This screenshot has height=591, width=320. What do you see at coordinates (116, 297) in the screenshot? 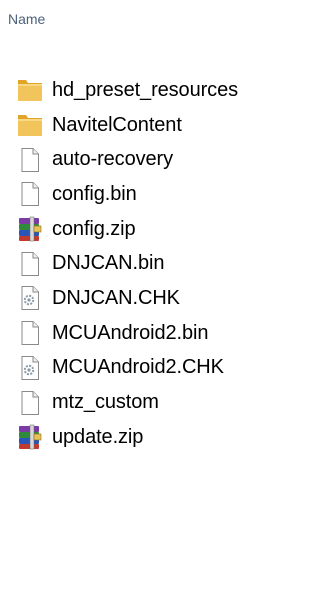
I see `file-name: DNJCAN.CHK` at bounding box center [116, 297].